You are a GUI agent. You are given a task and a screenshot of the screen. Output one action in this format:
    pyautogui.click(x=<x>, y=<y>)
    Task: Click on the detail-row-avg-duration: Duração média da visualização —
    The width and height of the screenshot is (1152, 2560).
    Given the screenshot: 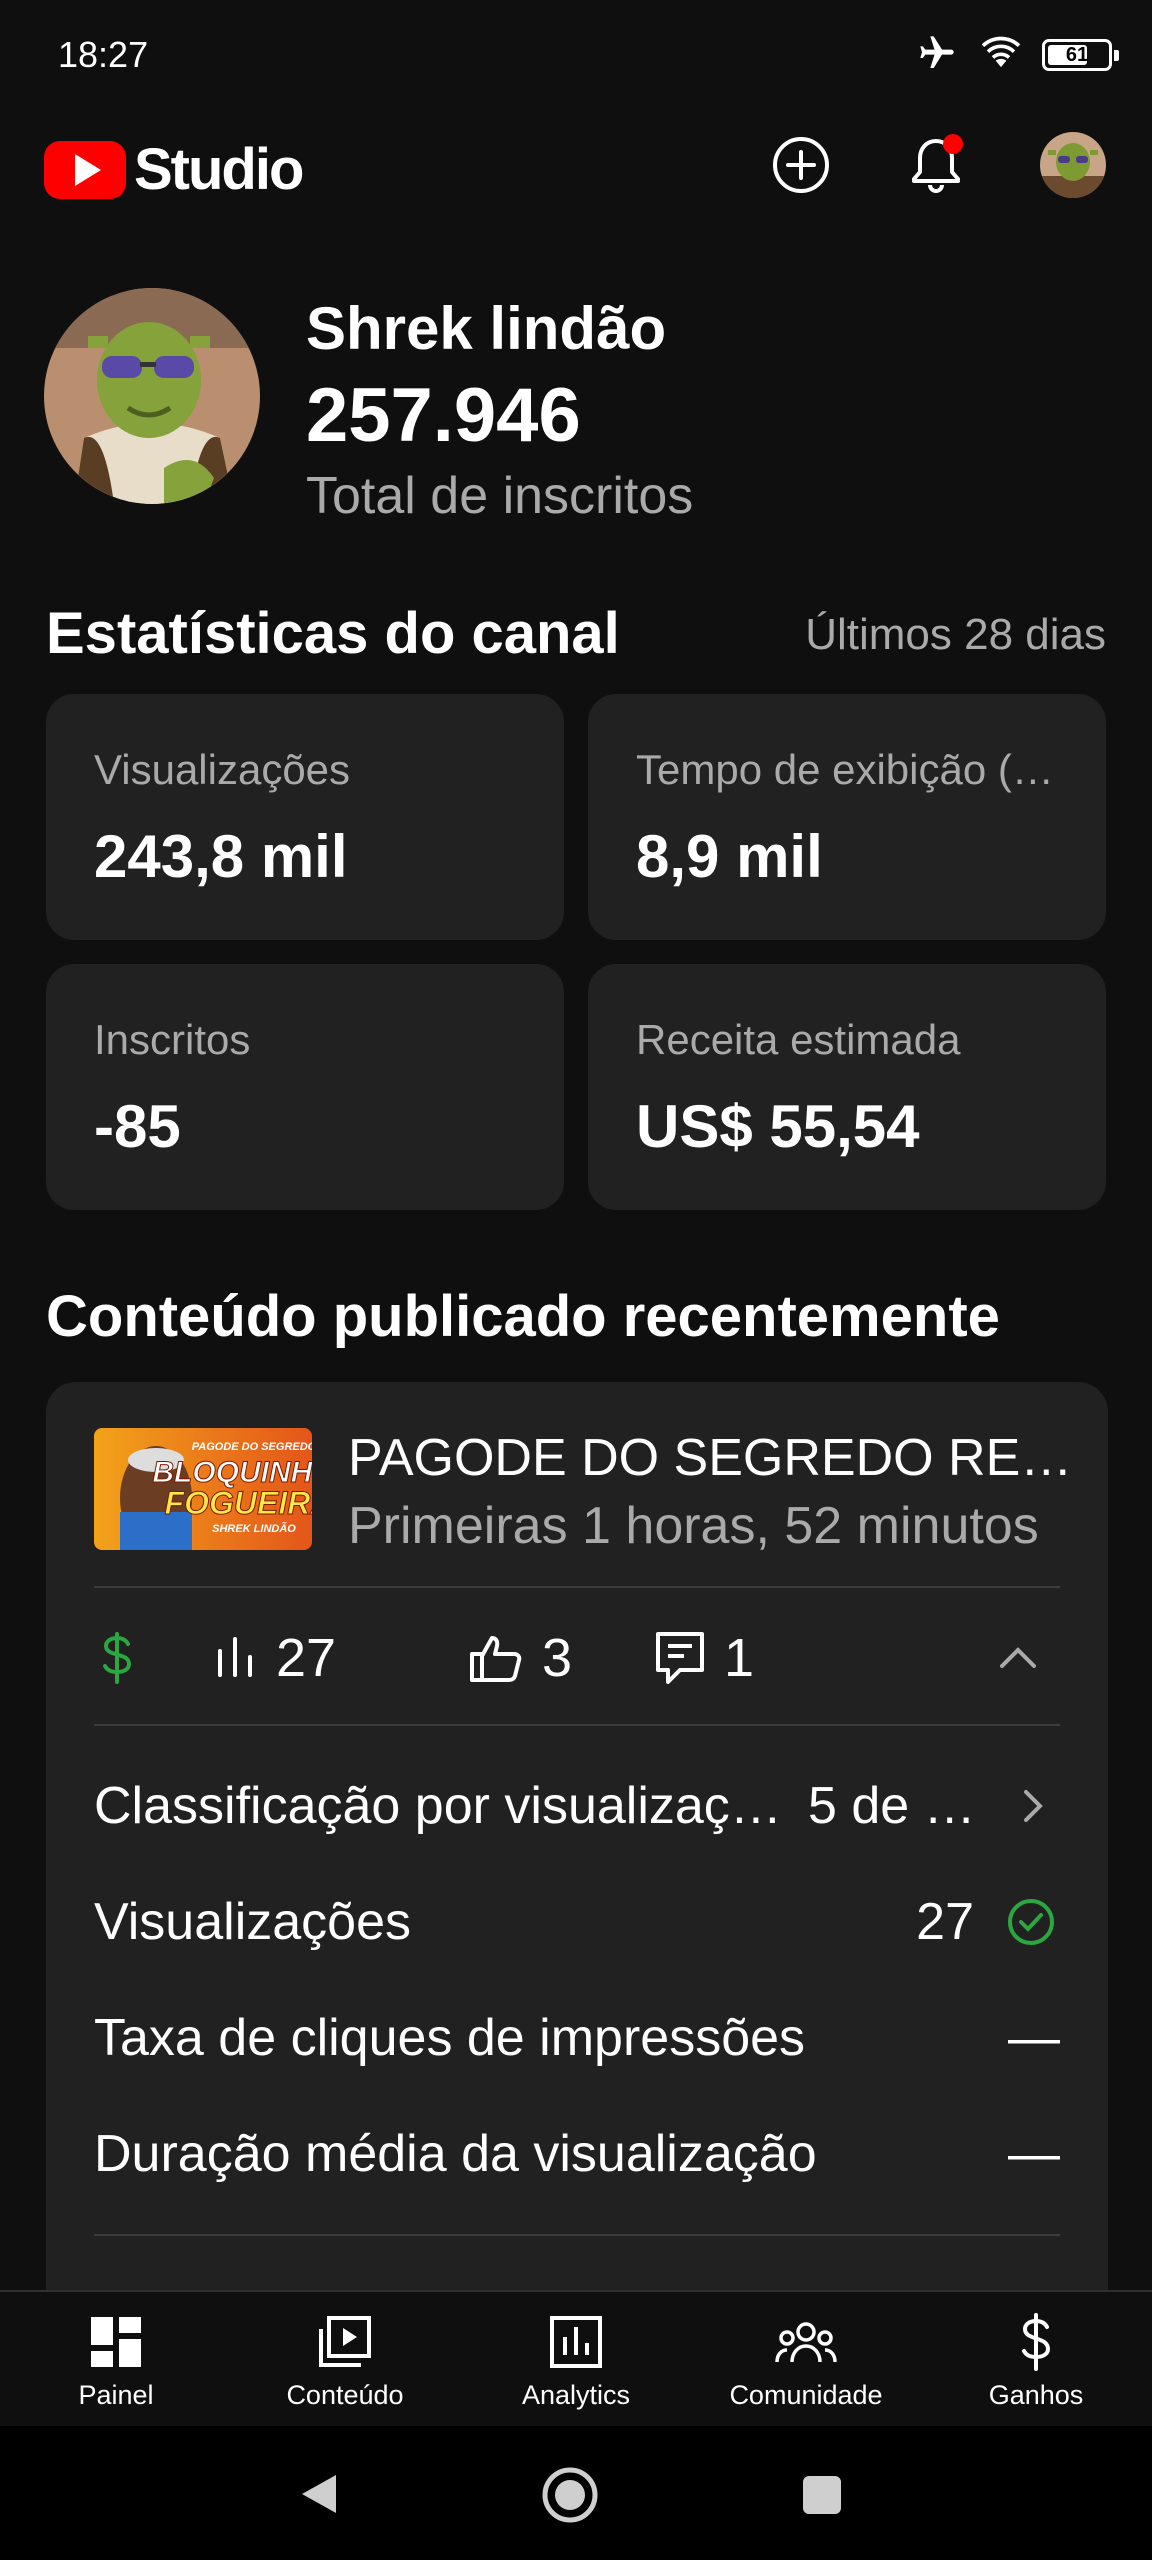 What is the action you would take?
    pyautogui.click(x=577, y=2154)
    